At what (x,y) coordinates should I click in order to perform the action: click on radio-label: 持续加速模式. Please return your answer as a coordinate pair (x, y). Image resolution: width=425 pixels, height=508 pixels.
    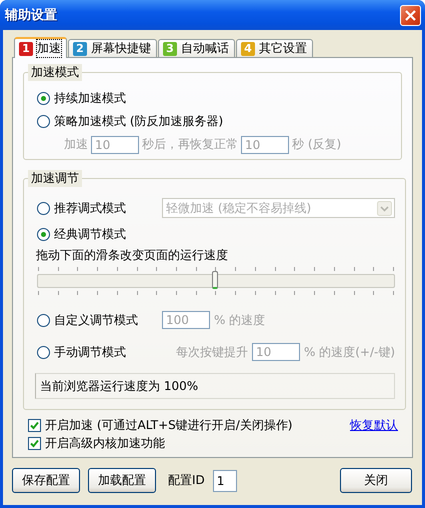
    Looking at the image, I should click on (90, 98).